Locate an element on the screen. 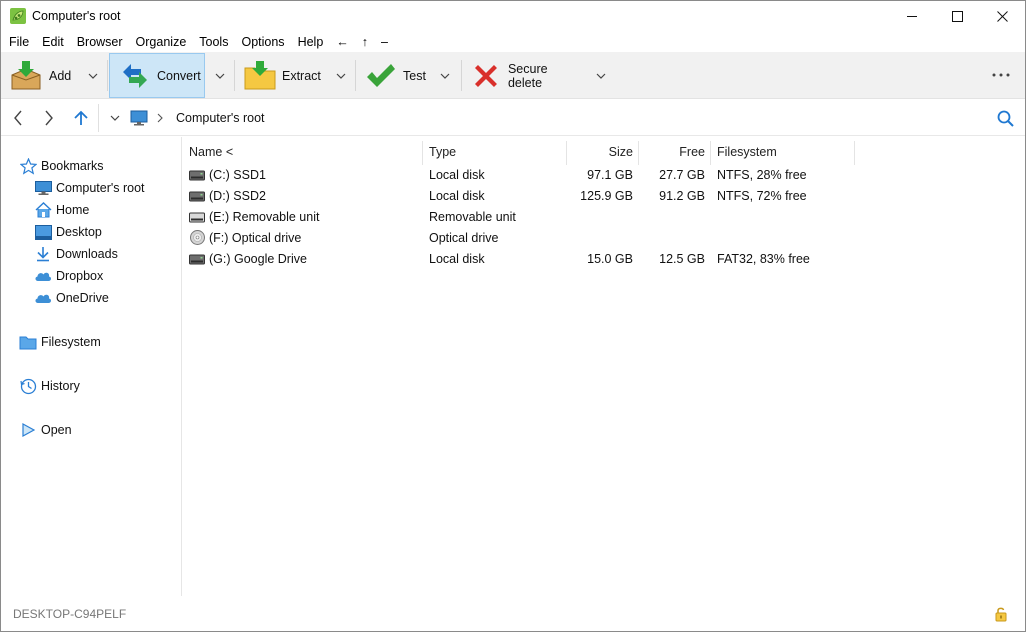 Image resolution: width=1026 pixels, height=632 pixels. search-icon is located at coordinates (1005, 118).